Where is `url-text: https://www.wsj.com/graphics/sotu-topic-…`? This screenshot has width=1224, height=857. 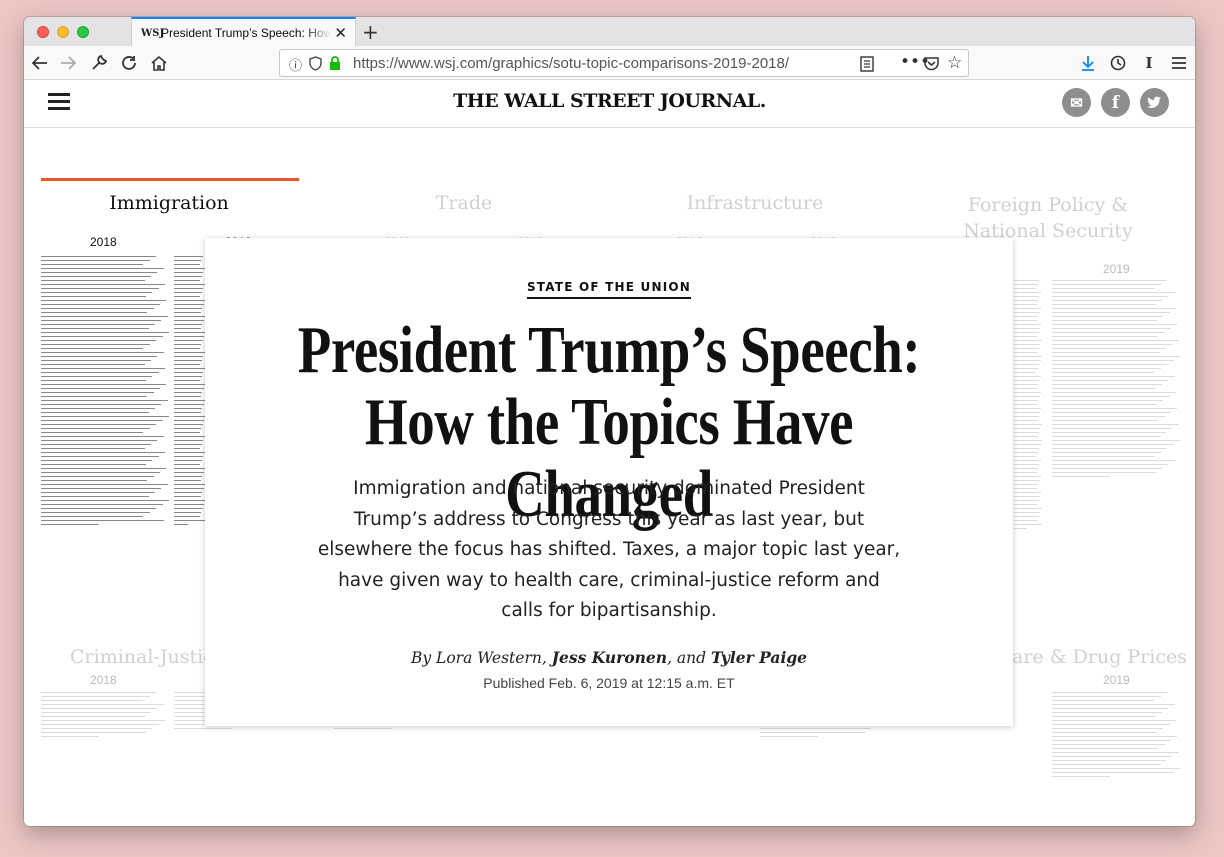 url-text: https://www.wsj.com/graphics/sotu-topic-… is located at coordinates (571, 63).